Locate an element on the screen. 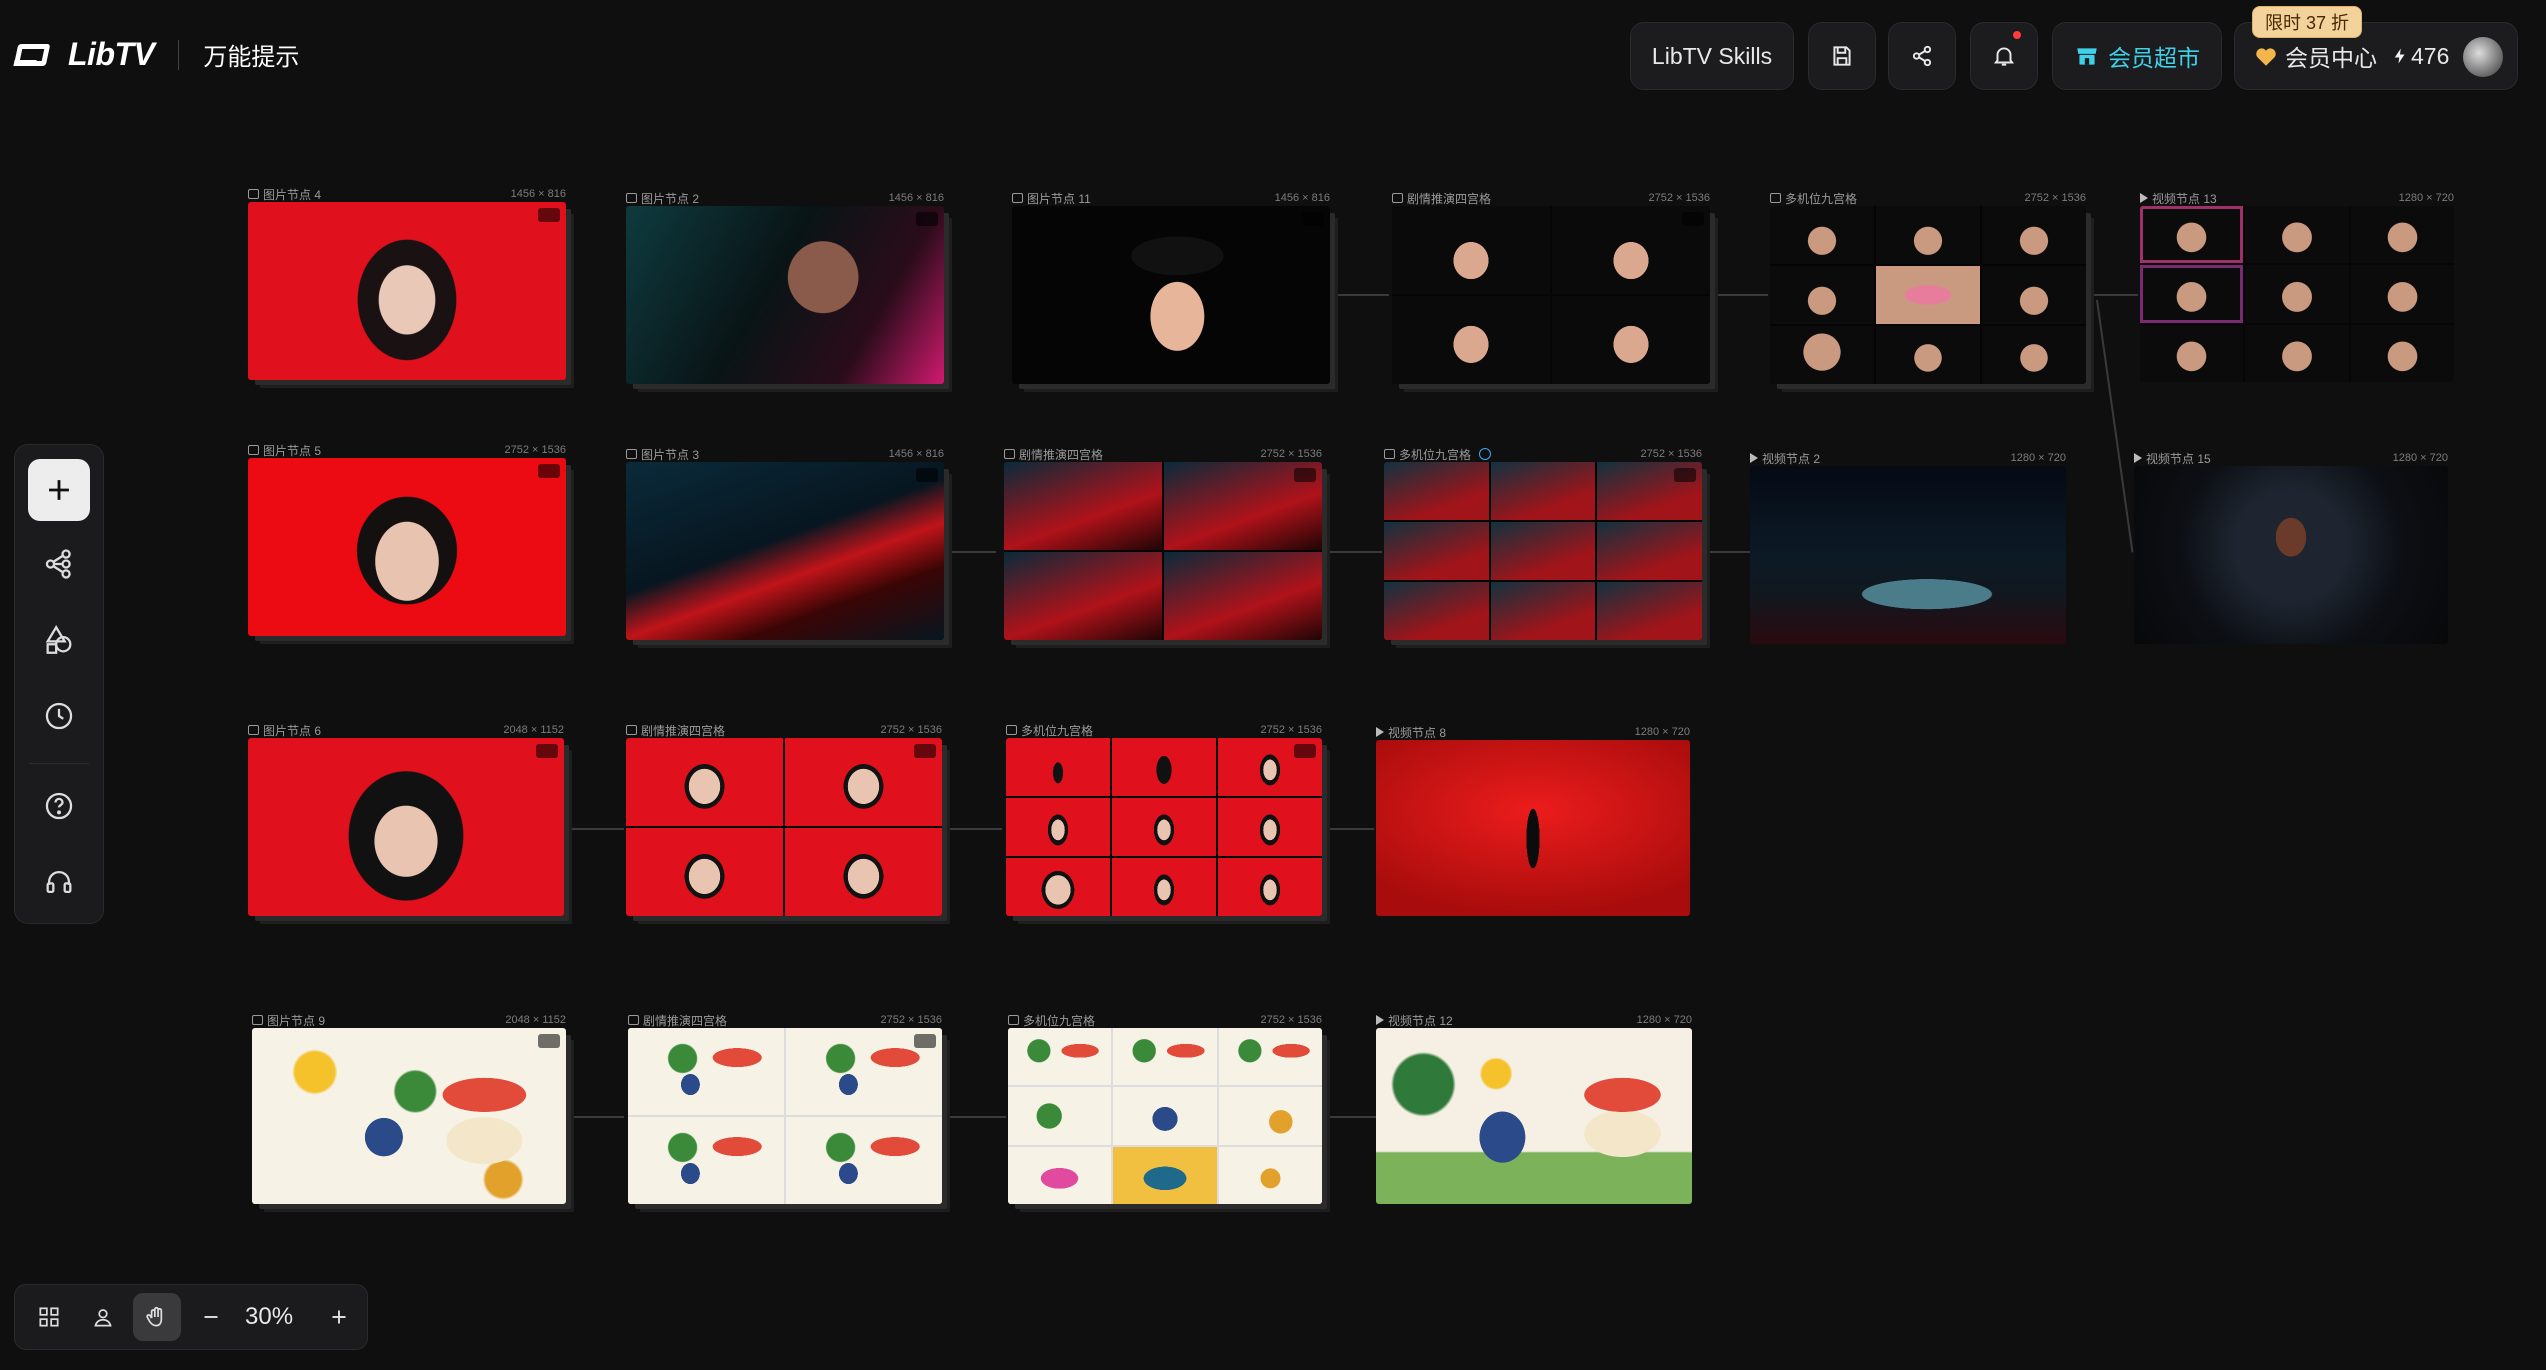  plus-icon is located at coordinates (59, 490).